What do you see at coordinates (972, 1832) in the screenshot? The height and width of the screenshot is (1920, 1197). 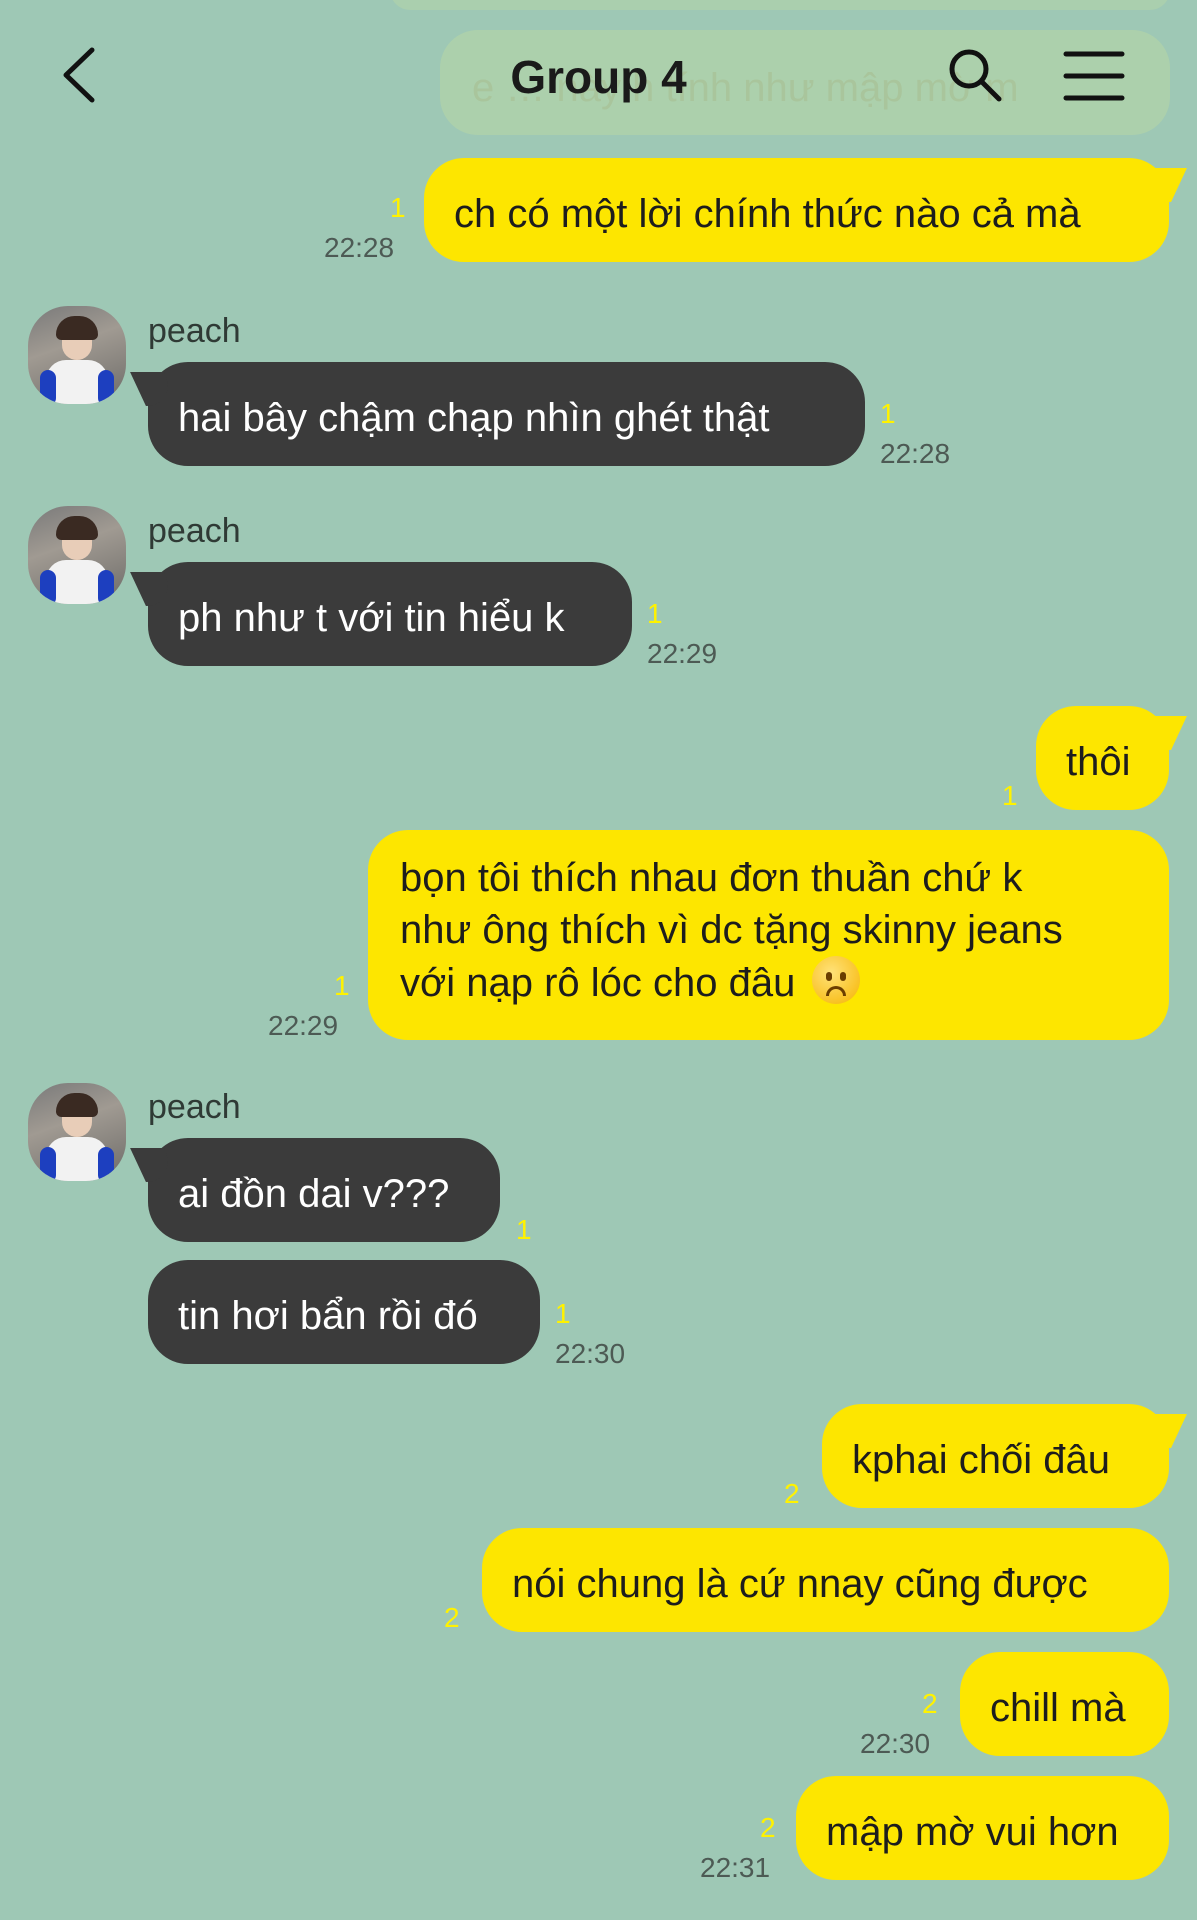 I see `message-text: mập mờ vui hơn` at bounding box center [972, 1832].